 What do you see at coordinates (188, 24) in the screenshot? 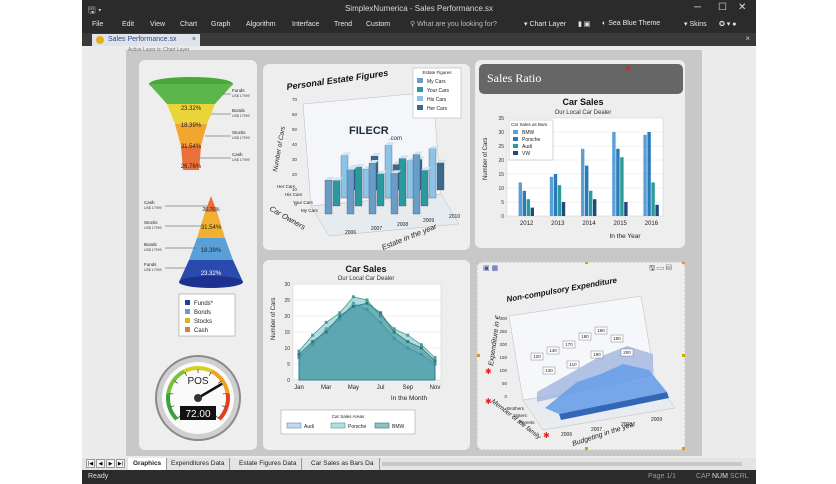
I see `menu-chart: Chart` at bounding box center [188, 24].